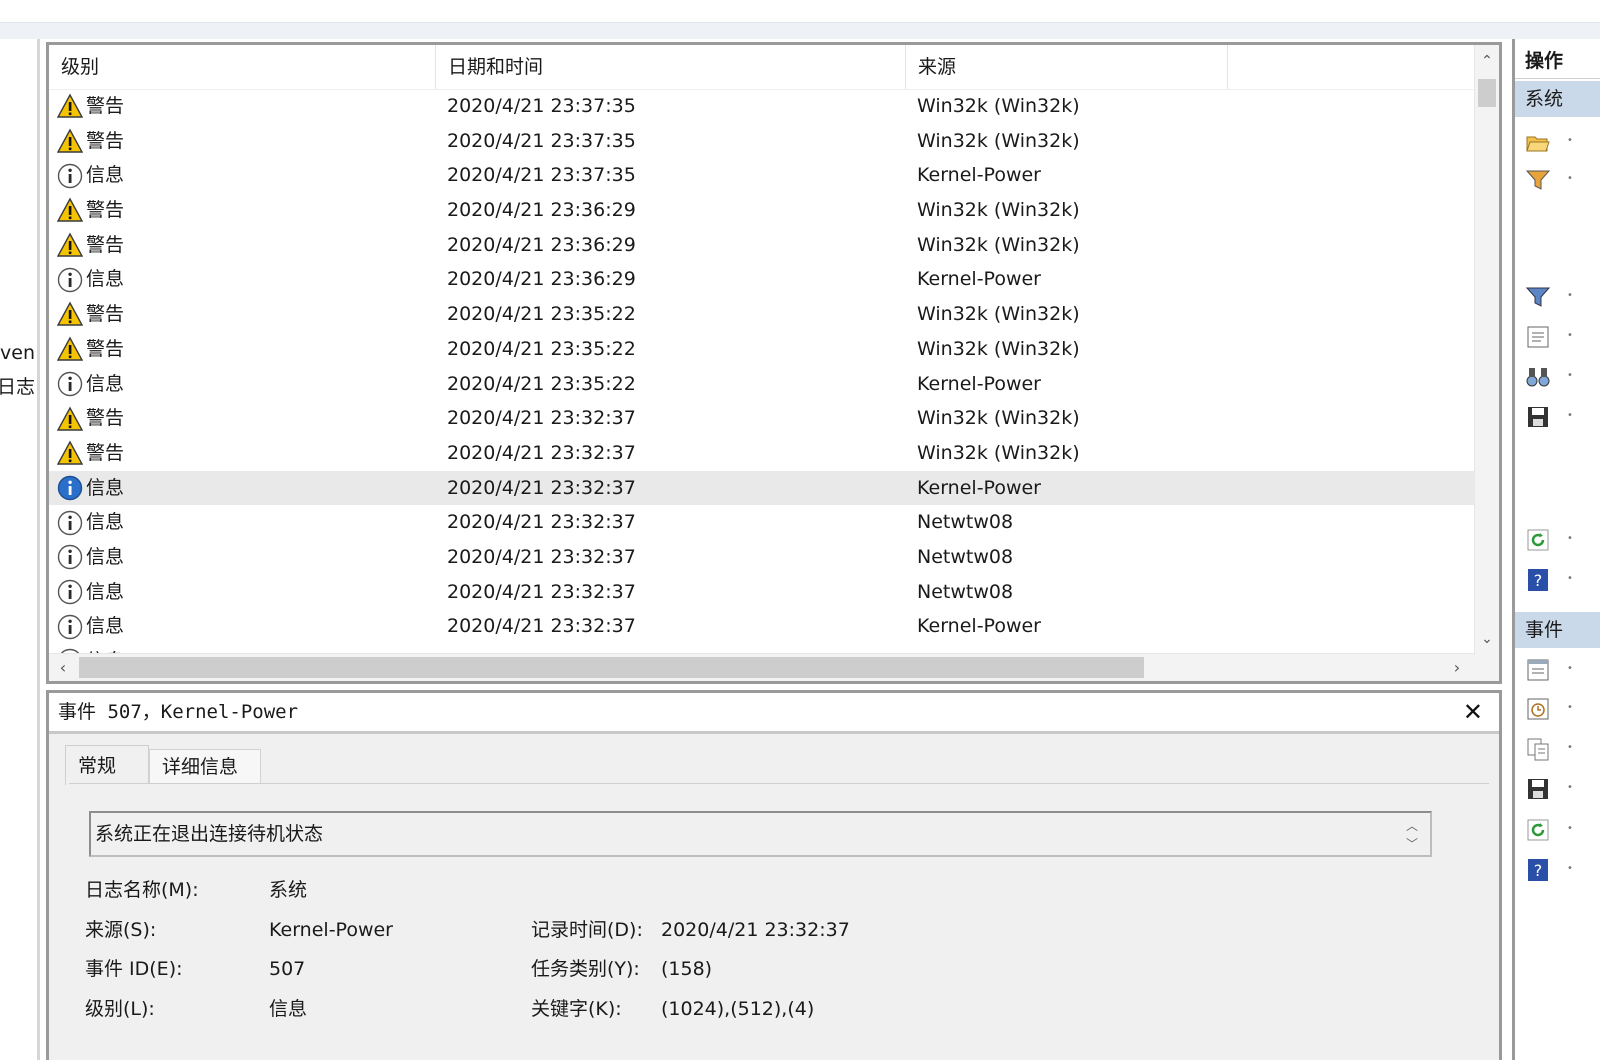  Describe the element at coordinates (1570, 415) in the screenshot. I see `system-action-item-5: •` at that location.